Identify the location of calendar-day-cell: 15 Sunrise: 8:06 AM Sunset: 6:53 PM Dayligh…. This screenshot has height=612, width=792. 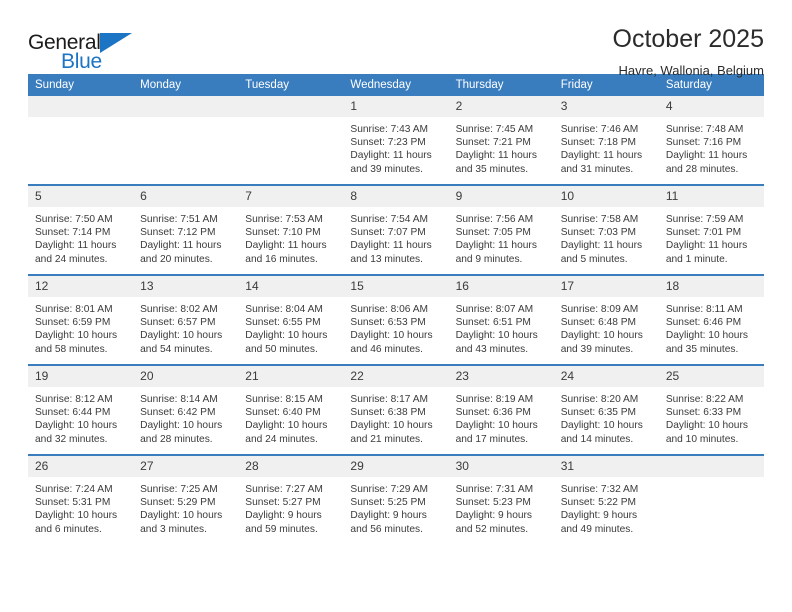
(396, 319).